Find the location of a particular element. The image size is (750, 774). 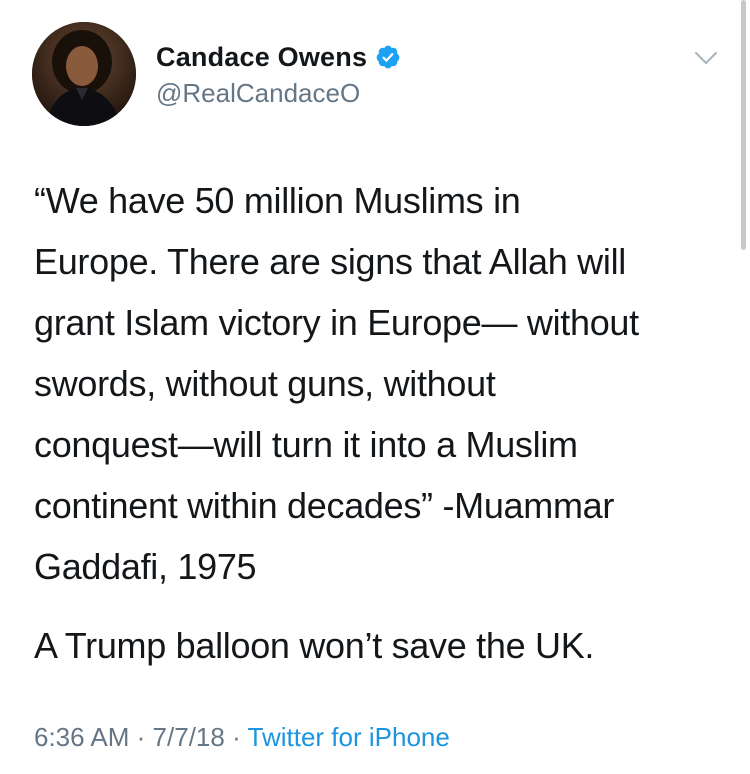

tweet-text-line: Europe. There are signs that Allah will is located at coordinates (330, 261).